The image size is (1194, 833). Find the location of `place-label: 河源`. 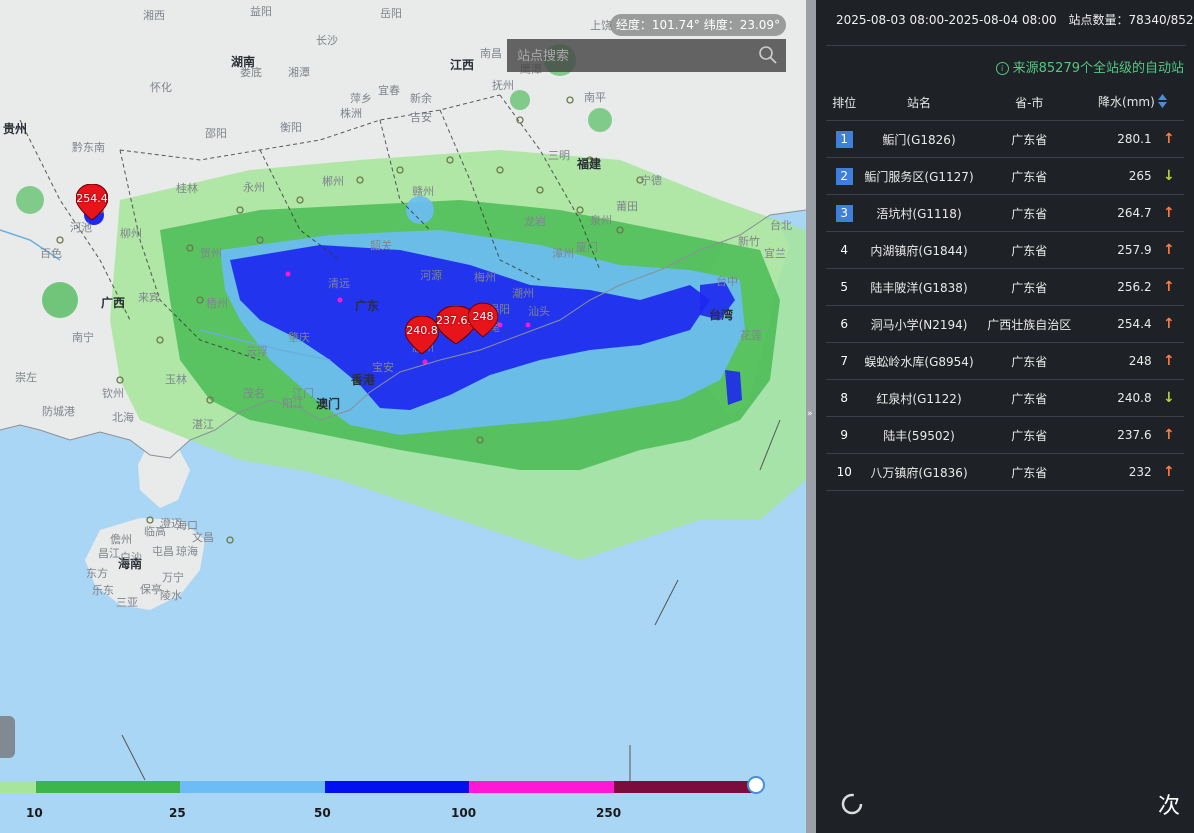

place-label: 河源 is located at coordinates (431, 275).